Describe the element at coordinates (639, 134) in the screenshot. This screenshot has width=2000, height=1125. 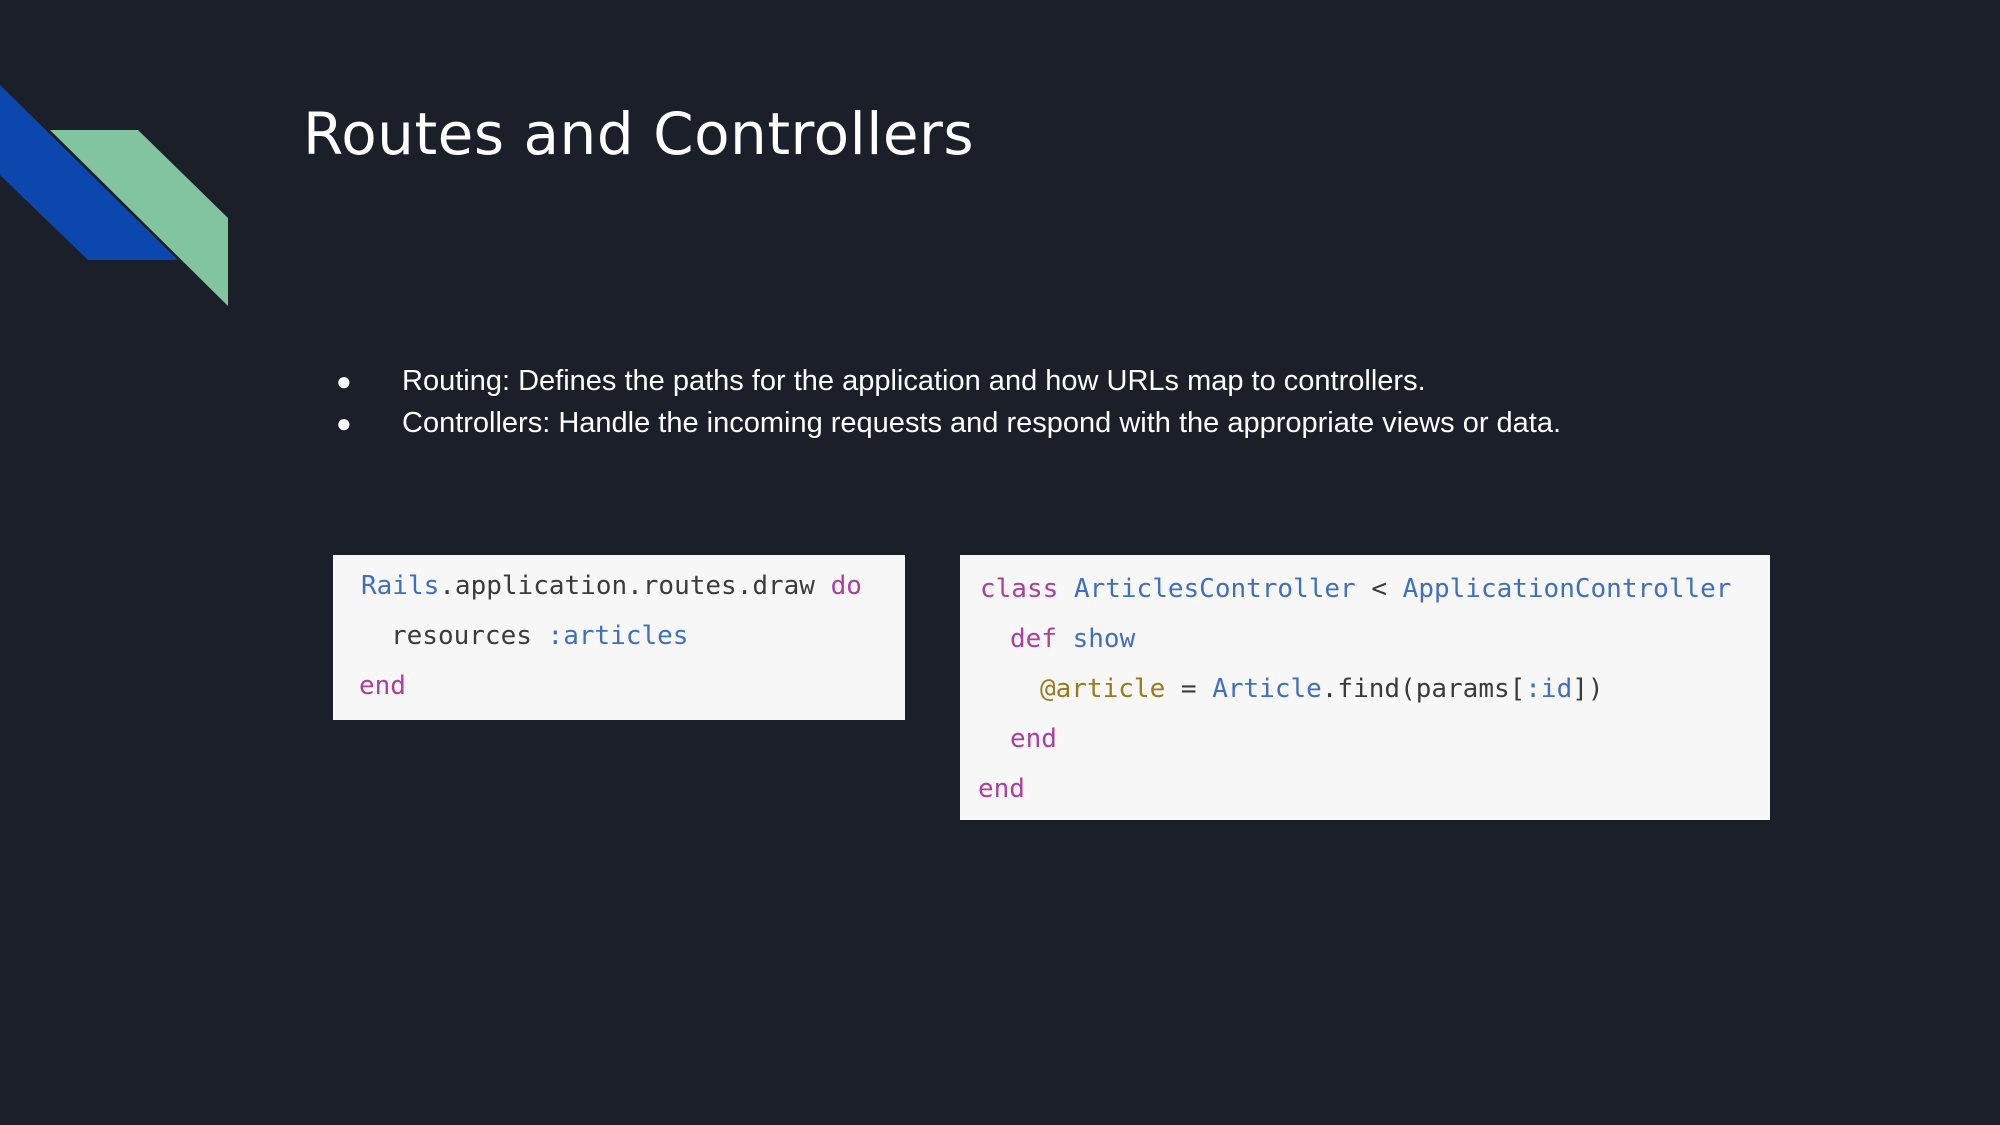
I see `slide-title: Routes and Controllers` at that location.